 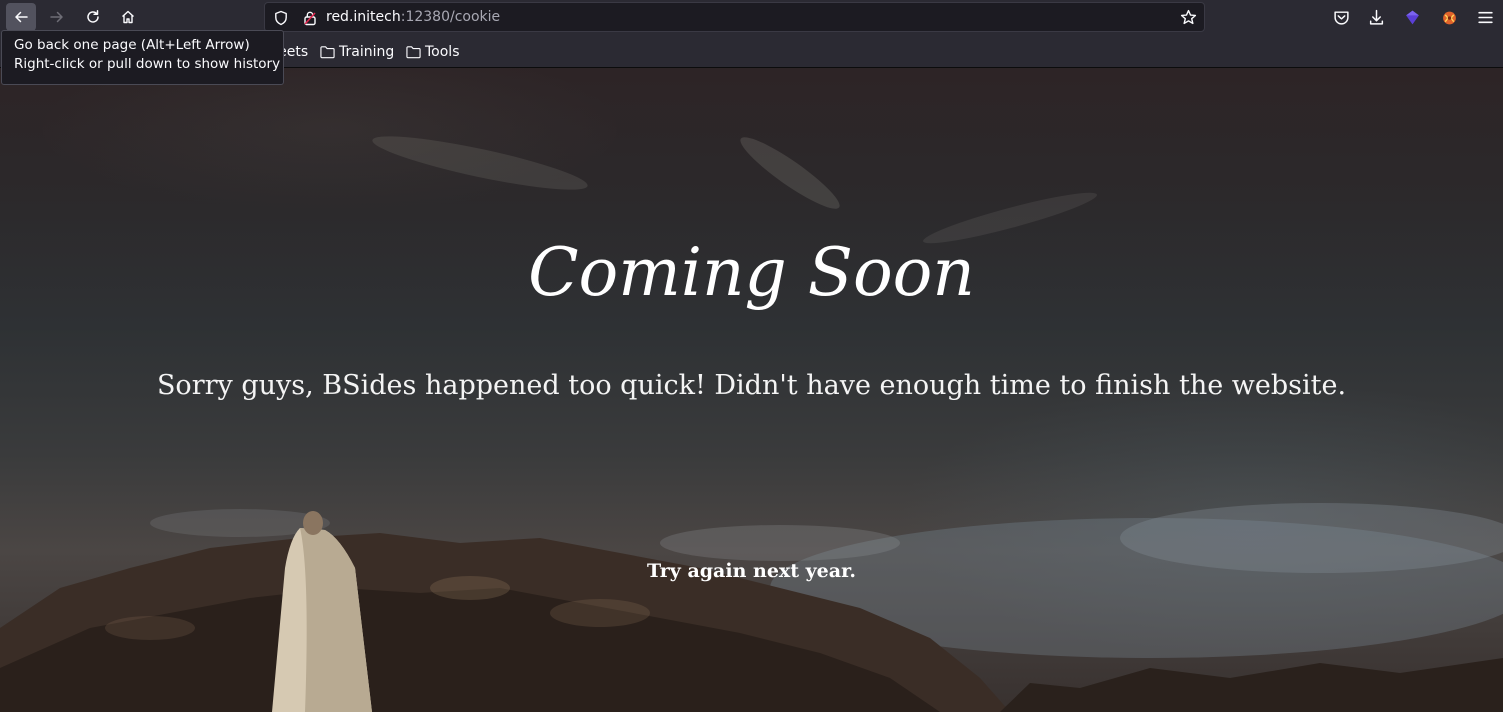 I want to click on back-arrow-icon, so click(x=21, y=17).